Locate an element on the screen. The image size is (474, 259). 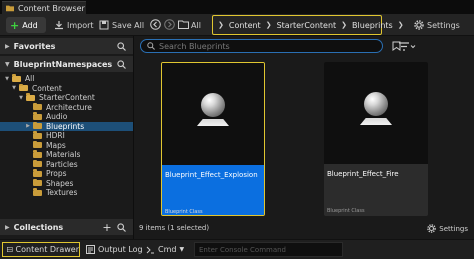
content-drawer-button: Content Drawer is located at coordinates (41, 249).